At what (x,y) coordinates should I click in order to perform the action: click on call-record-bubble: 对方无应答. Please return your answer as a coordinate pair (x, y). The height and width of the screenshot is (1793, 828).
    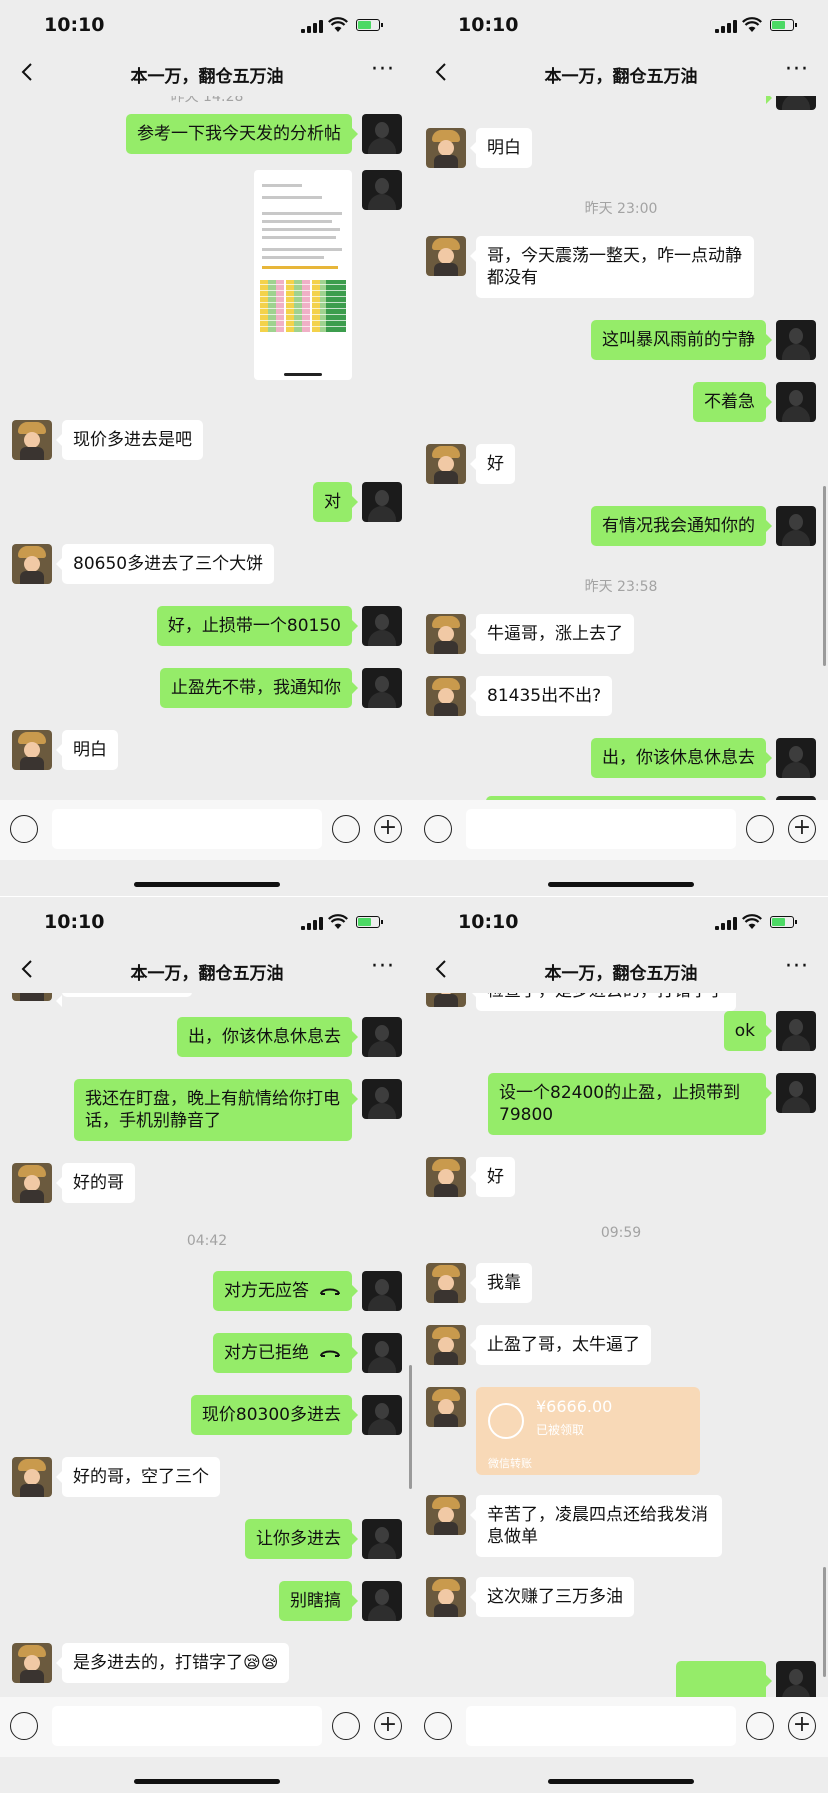
    Looking at the image, I should click on (285, 1291).